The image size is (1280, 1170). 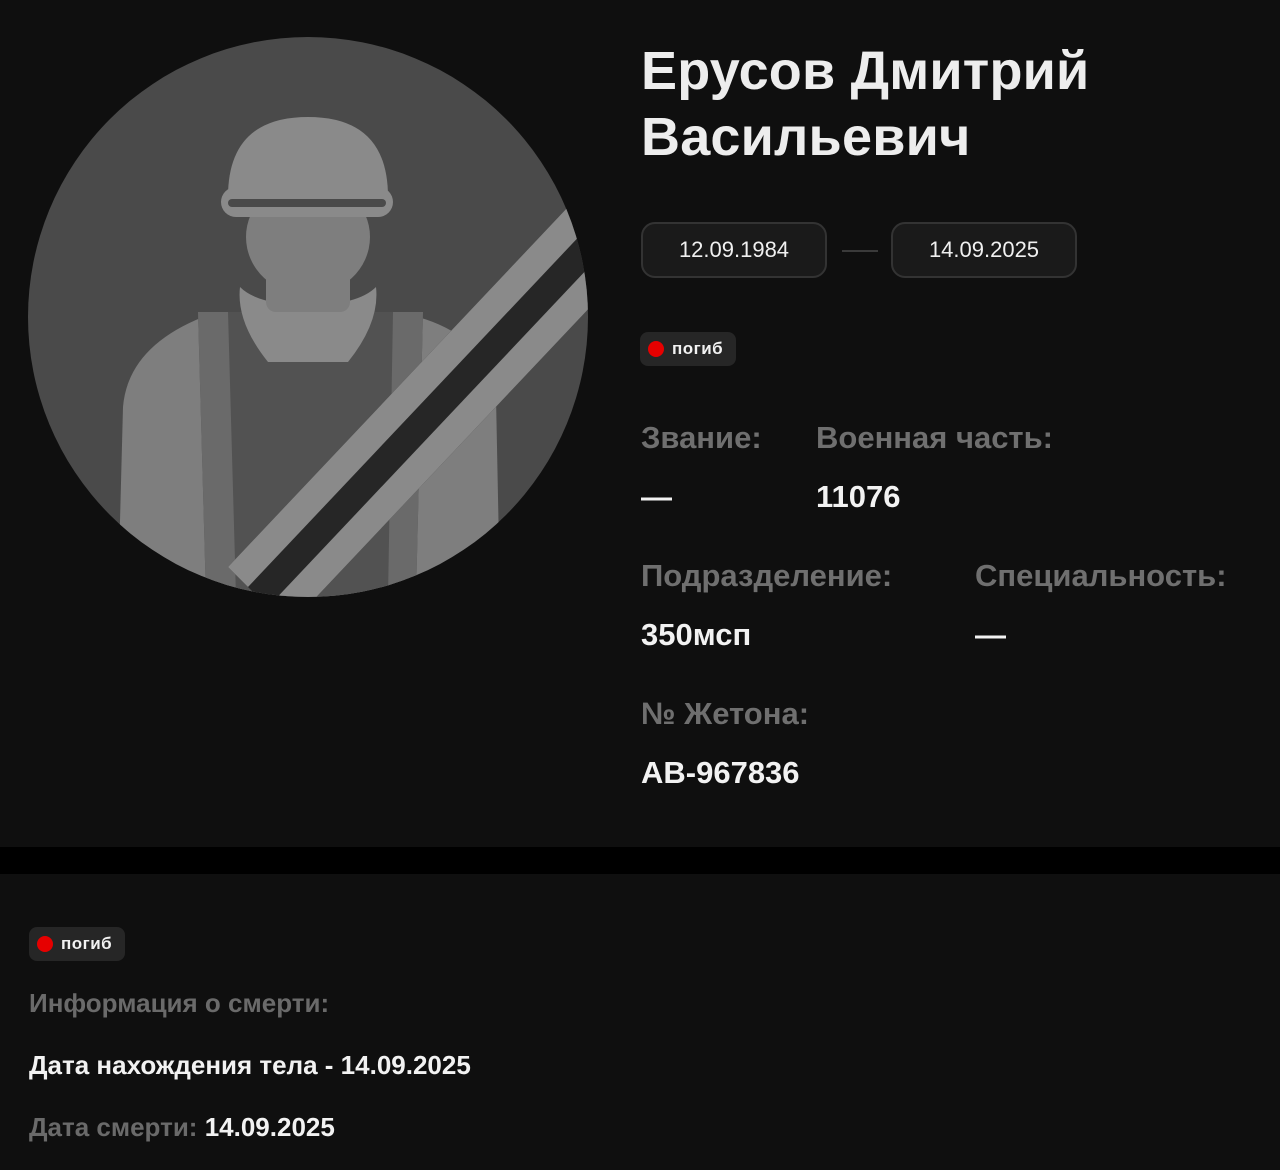 I want to click on specialty-value: —, so click(x=990, y=634).